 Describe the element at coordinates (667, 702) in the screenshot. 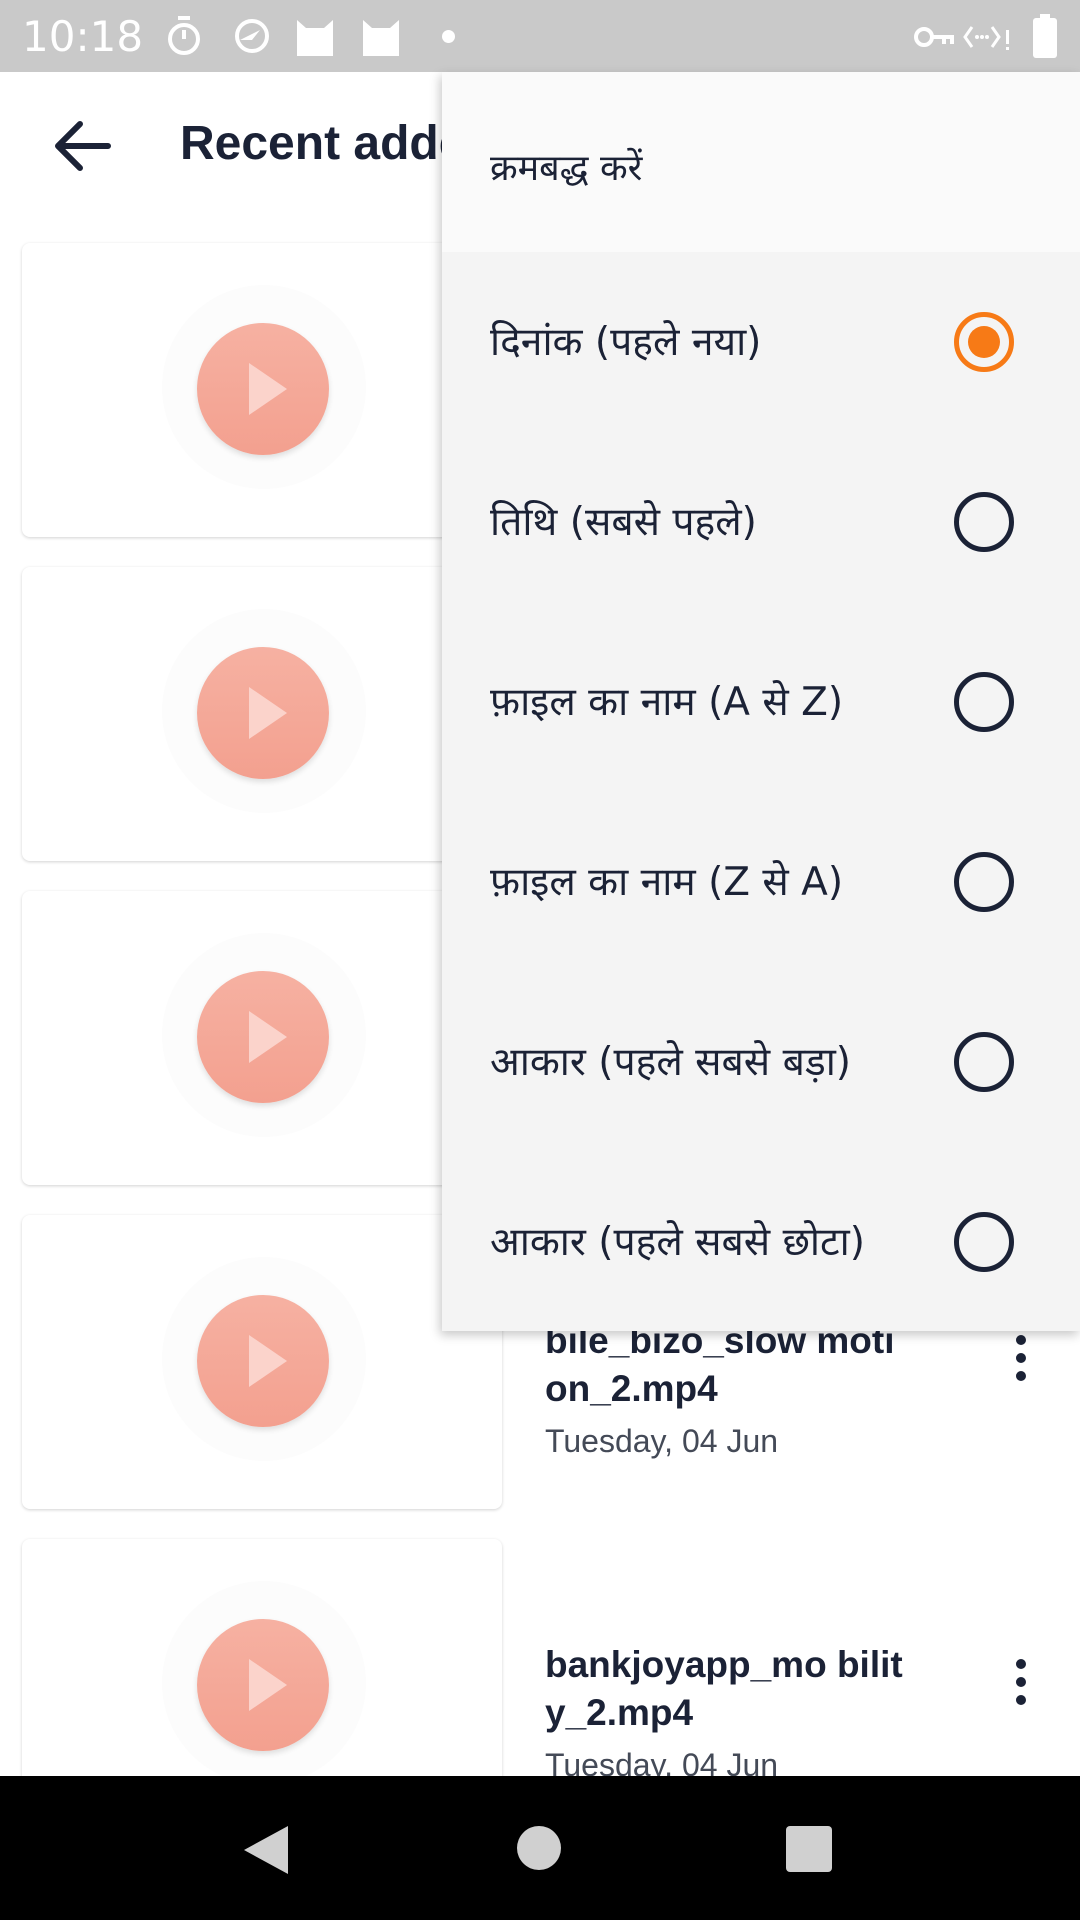

I see `sort-option-label: फ़ाइल का नाम (A से Z)` at that location.